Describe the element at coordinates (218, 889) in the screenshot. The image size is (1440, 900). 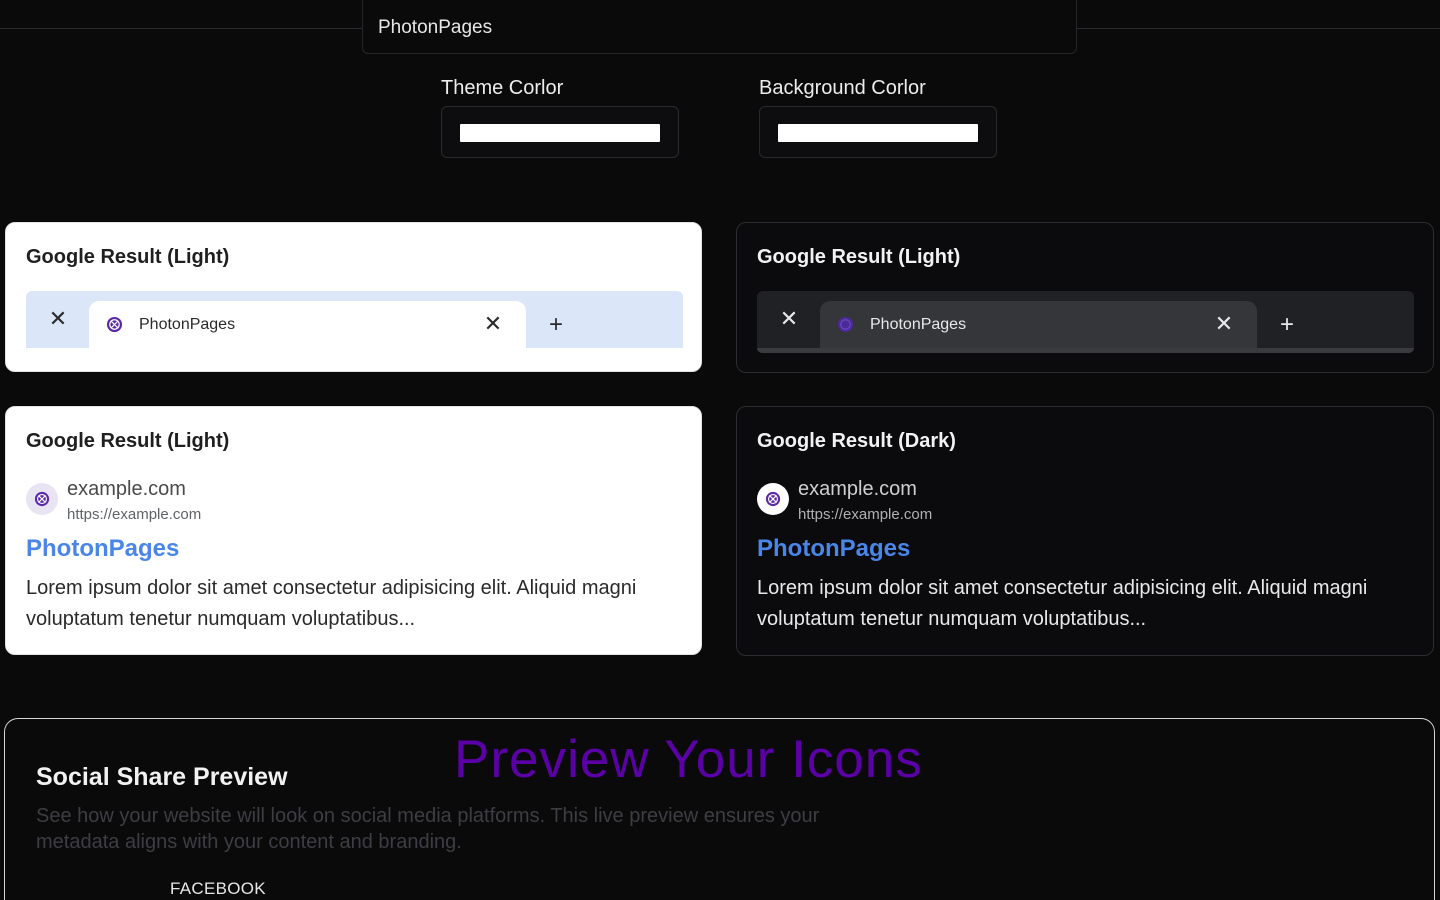
I see `tab-facebook: FACEBOOK` at that location.